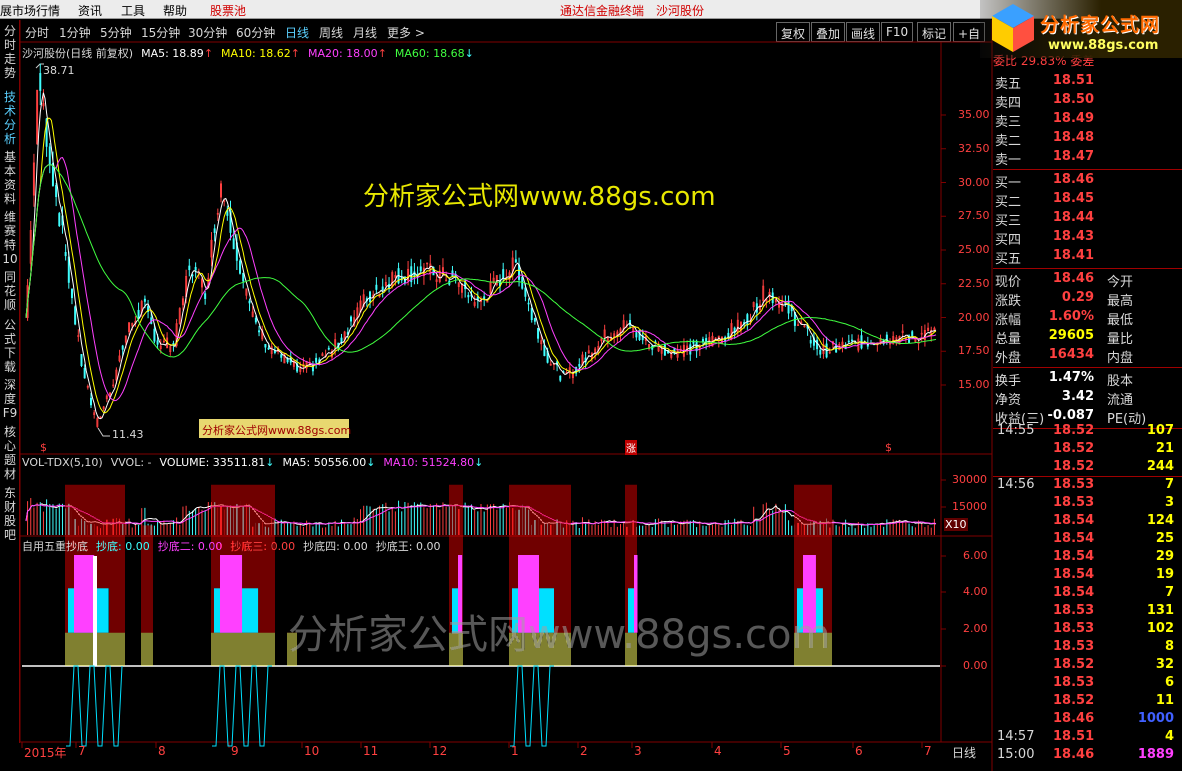  What do you see at coordinates (1074, 754) in the screenshot?
I see `trade-price: 18.46` at bounding box center [1074, 754].